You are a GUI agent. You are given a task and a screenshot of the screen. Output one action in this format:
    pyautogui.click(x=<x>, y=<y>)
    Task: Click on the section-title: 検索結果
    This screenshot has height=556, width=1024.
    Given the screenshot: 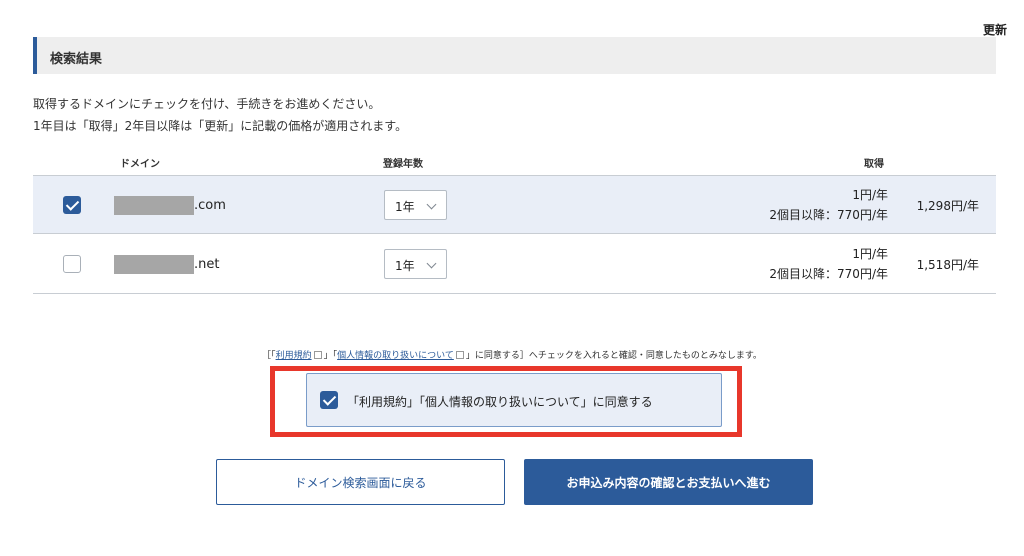 What is the action you would take?
    pyautogui.click(x=76, y=59)
    